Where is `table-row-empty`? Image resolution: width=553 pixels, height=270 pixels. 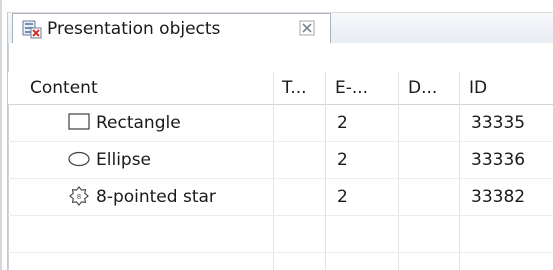 table-row-empty is located at coordinates (280, 234).